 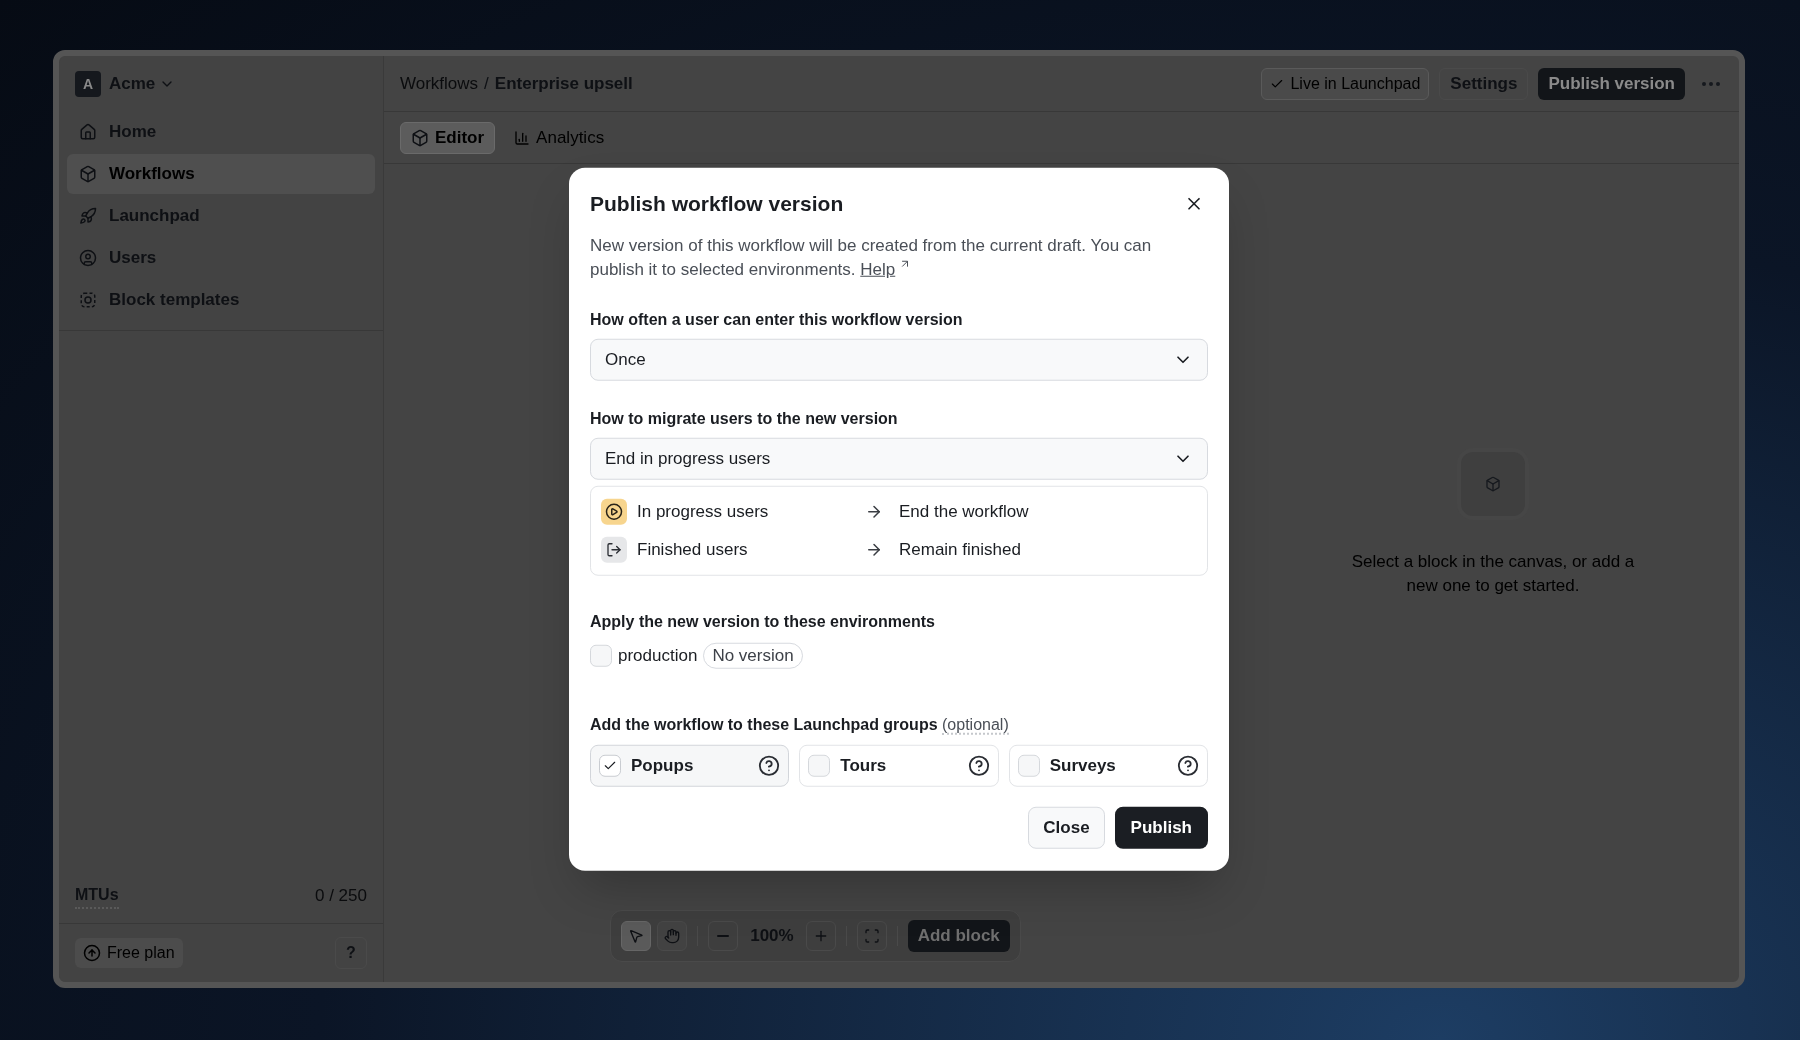 I want to click on migration-select: End in progress users, so click(x=899, y=458).